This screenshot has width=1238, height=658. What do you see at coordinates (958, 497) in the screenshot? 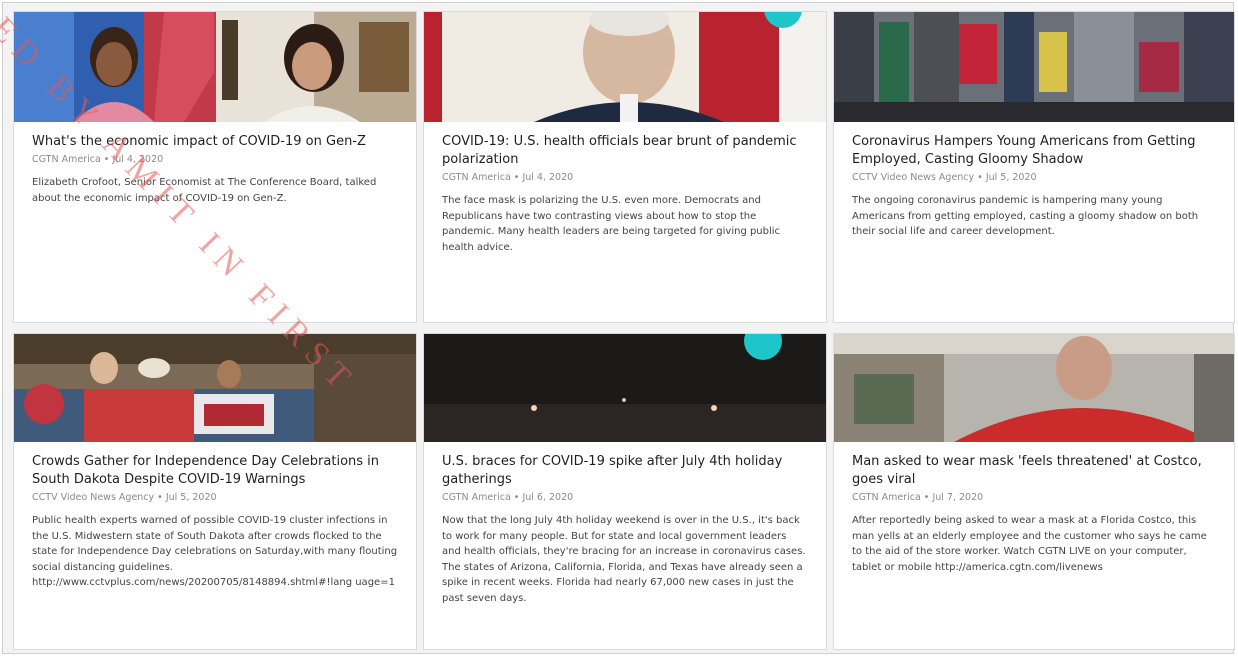
I see `video-date: Jul 7, 2020` at bounding box center [958, 497].